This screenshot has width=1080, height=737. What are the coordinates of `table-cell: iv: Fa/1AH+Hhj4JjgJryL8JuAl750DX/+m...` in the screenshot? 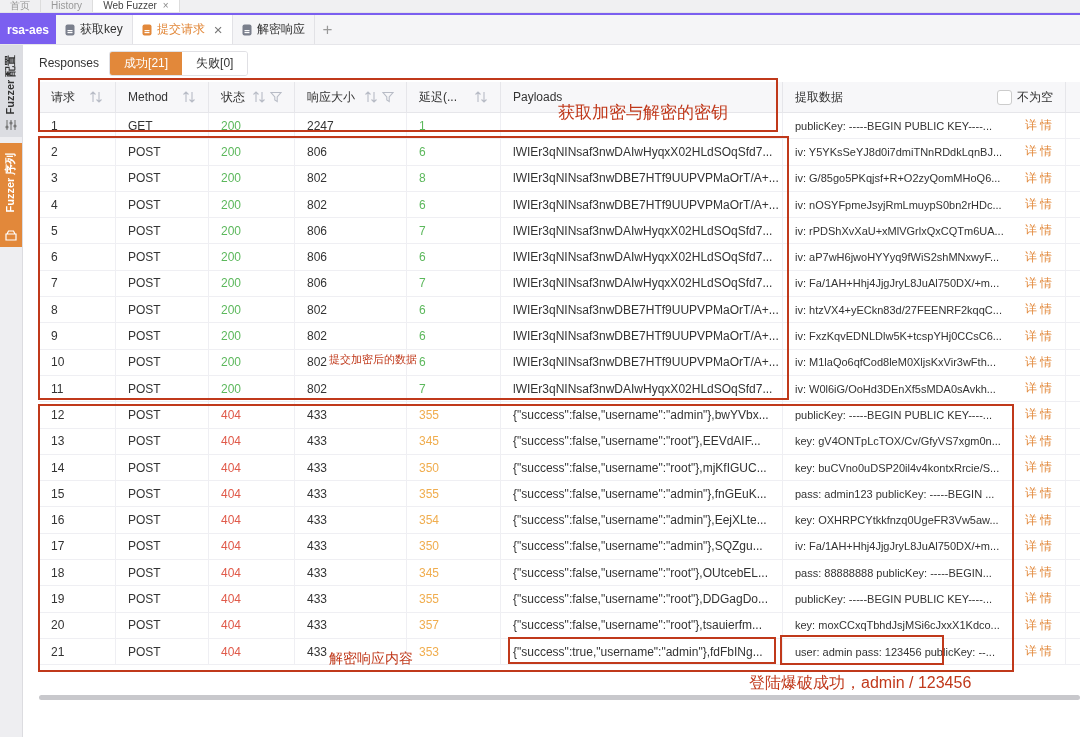 It's located at (901, 284).